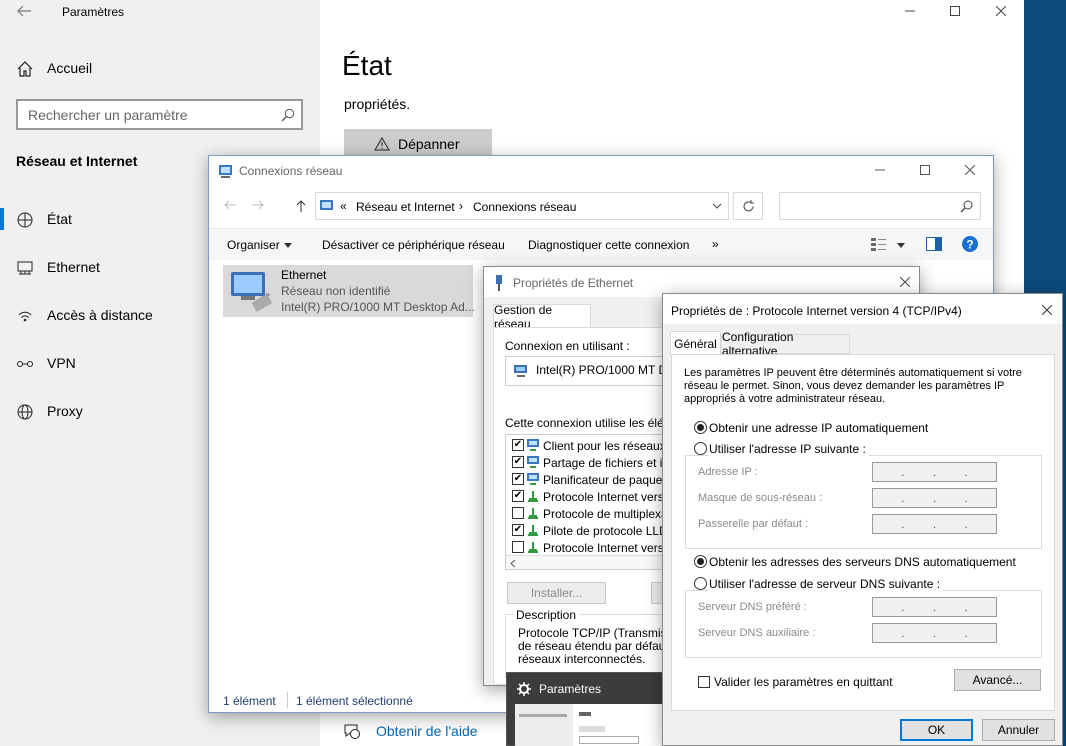  What do you see at coordinates (77, 161) in the screenshot?
I see `section-heading: Réseau et Internet` at bounding box center [77, 161].